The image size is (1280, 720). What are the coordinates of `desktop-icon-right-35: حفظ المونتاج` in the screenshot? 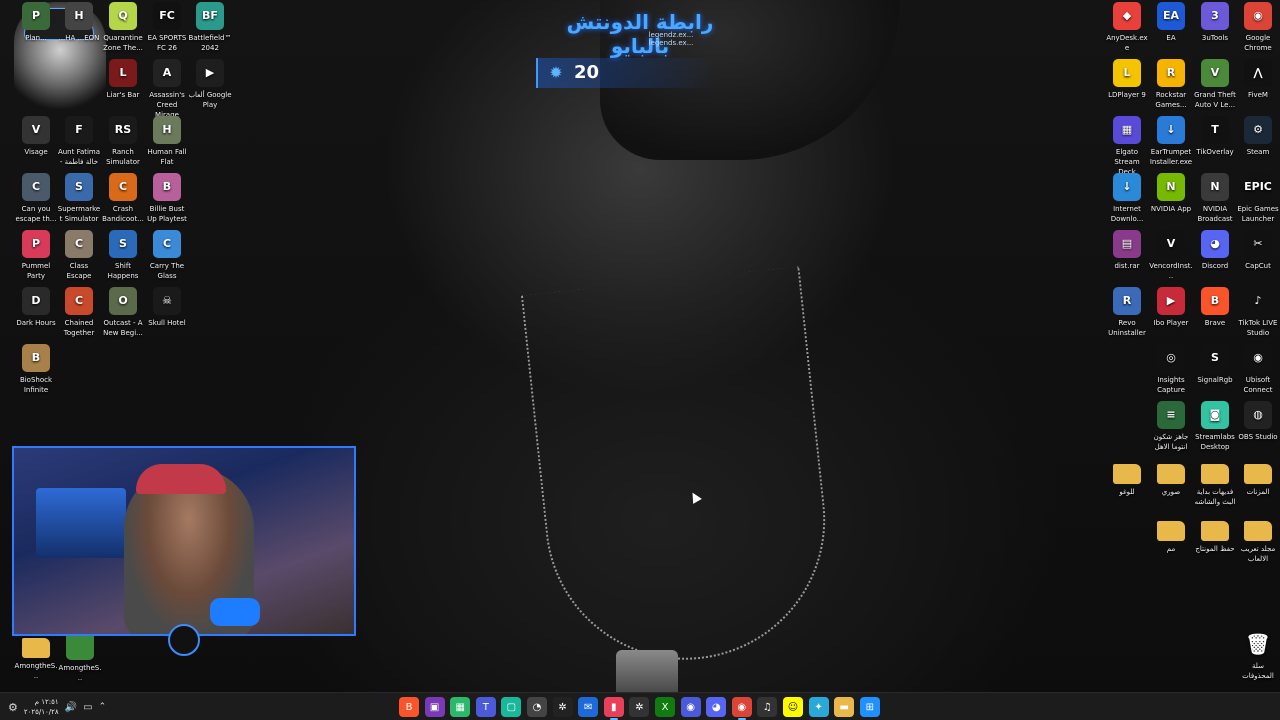 It's located at (1215, 534).